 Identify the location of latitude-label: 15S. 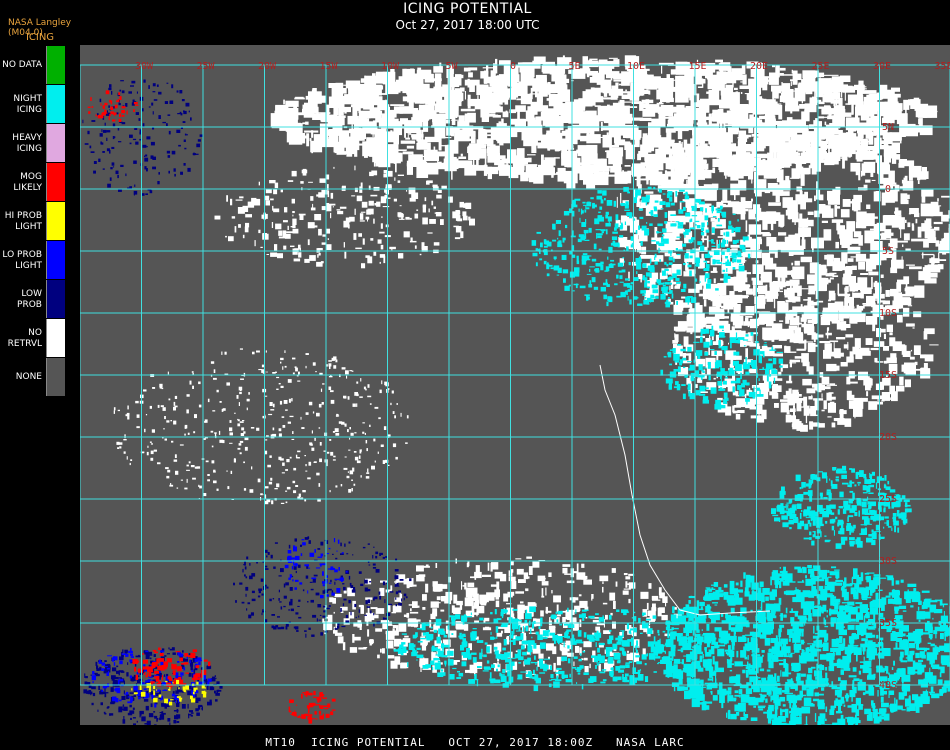
(888, 375).